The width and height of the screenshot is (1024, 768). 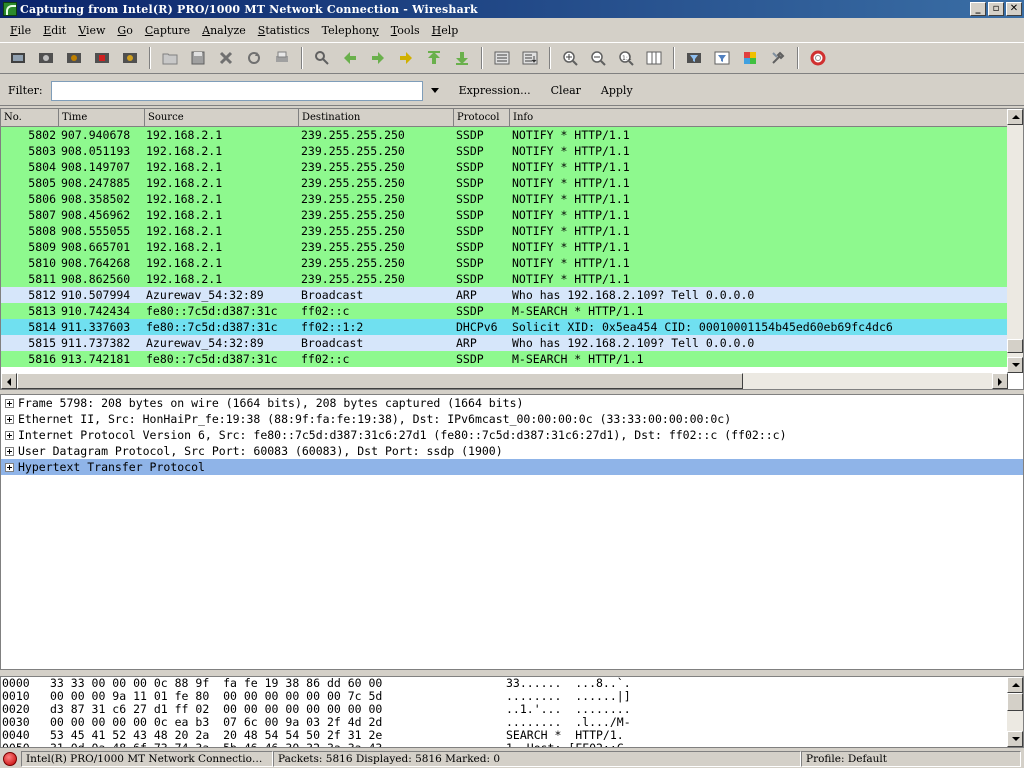 I want to click on go-to-packet-button, so click(x=406, y=58).